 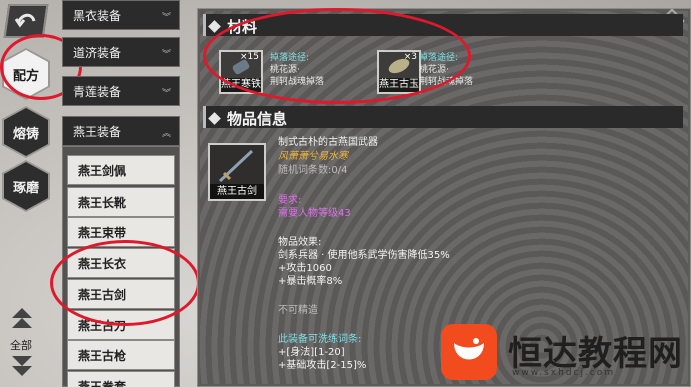 I want to click on scroll-down-icon, so click(x=22, y=361).